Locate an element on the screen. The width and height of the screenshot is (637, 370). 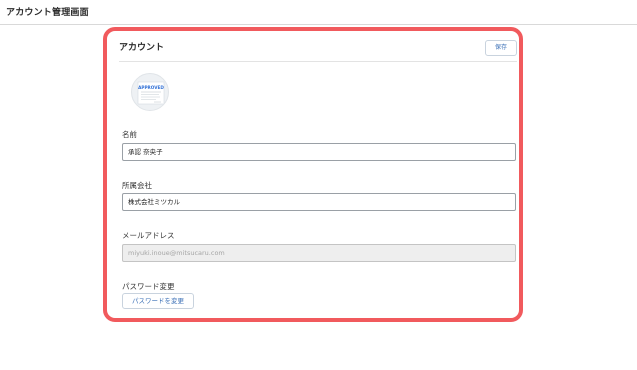
save-button: 保存 is located at coordinates (501, 48).